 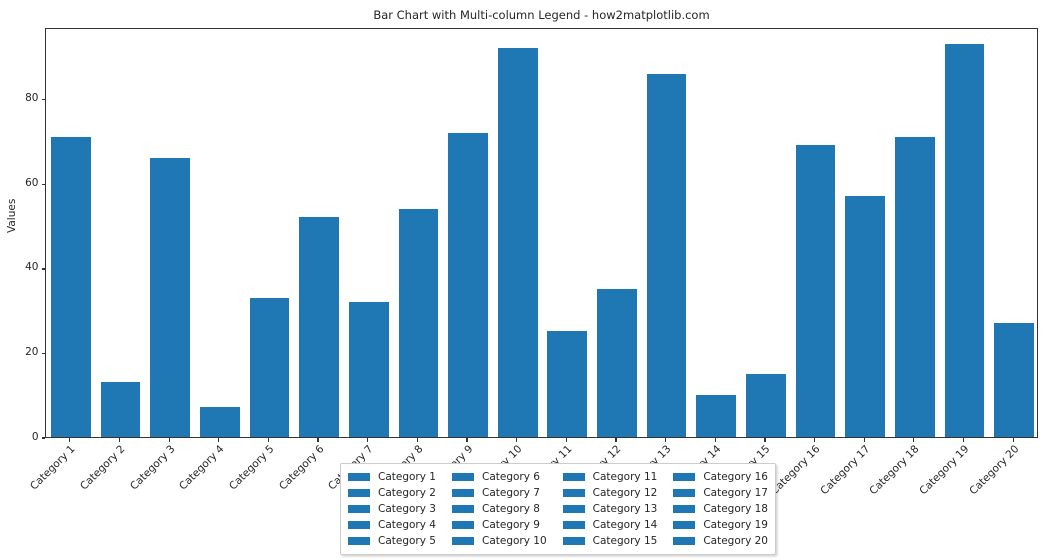 I want to click on legend-item: Category 12, so click(x=610, y=493).